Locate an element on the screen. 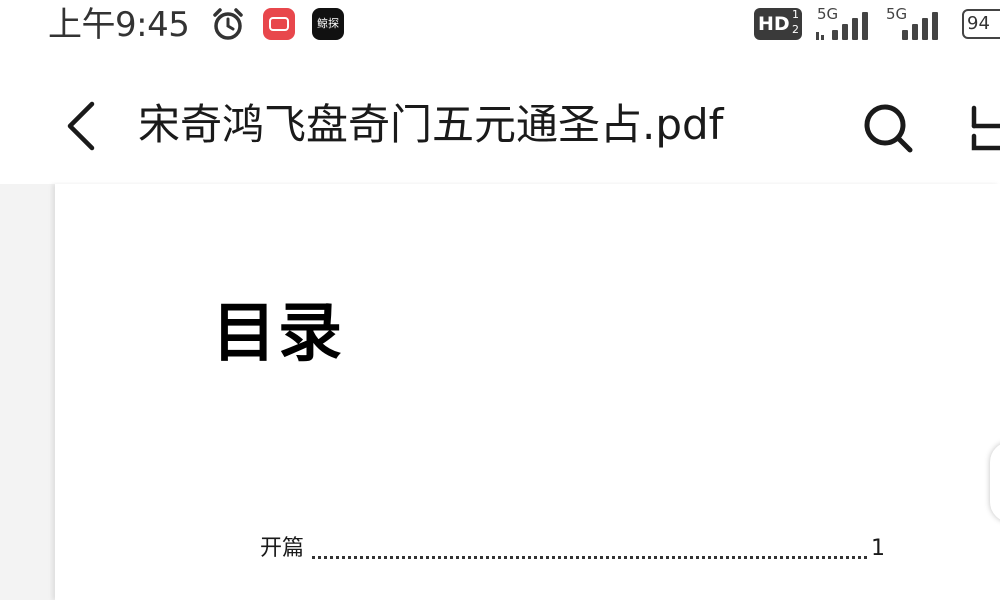  toc-entry: 开篇 1 is located at coordinates (572, 549).